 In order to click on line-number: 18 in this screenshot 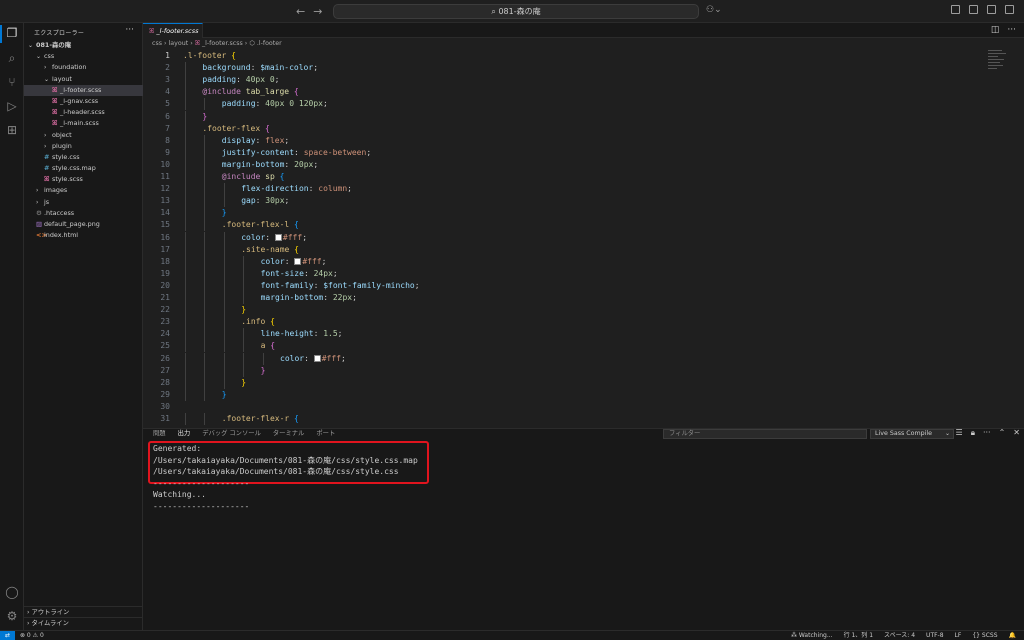, I will do `click(165, 261)`.